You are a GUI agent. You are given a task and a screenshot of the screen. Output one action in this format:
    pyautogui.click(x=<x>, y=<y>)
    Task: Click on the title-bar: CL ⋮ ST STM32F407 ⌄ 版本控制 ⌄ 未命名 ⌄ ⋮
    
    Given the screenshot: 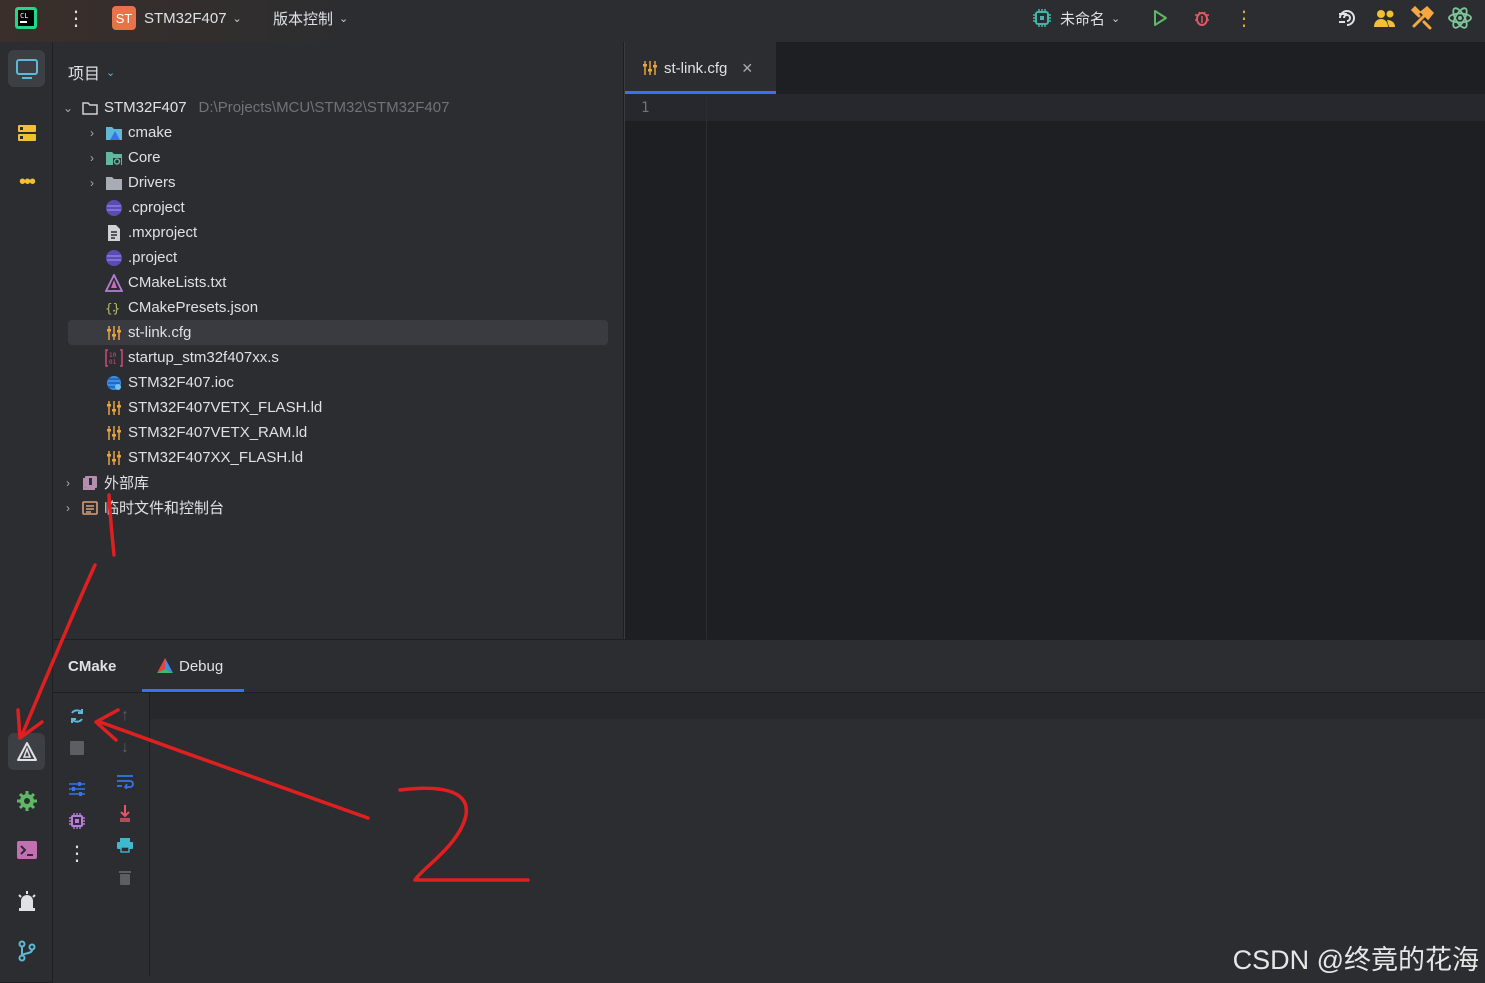 What is the action you would take?
    pyautogui.click(x=742, y=21)
    